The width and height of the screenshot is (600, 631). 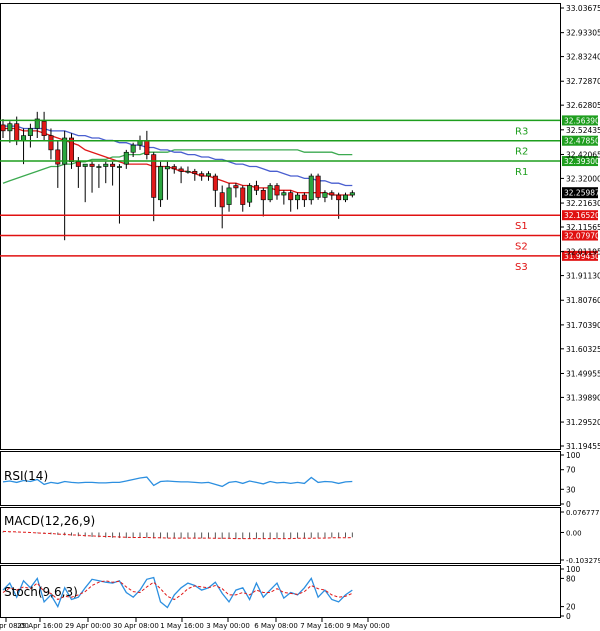 What do you see at coordinates (521, 247) in the screenshot?
I see `level-name-s2: S2` at bounding box center [521, 247].